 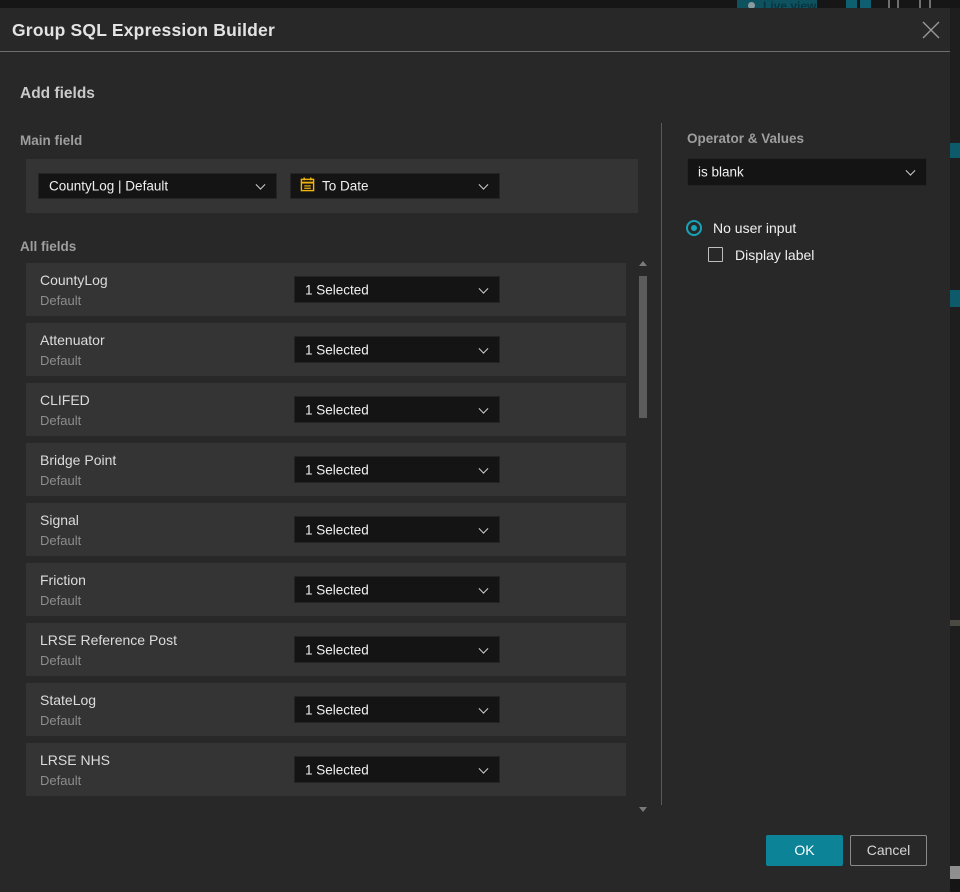 I want to click on main-field-label: Main field, so click(x=51, y=140).